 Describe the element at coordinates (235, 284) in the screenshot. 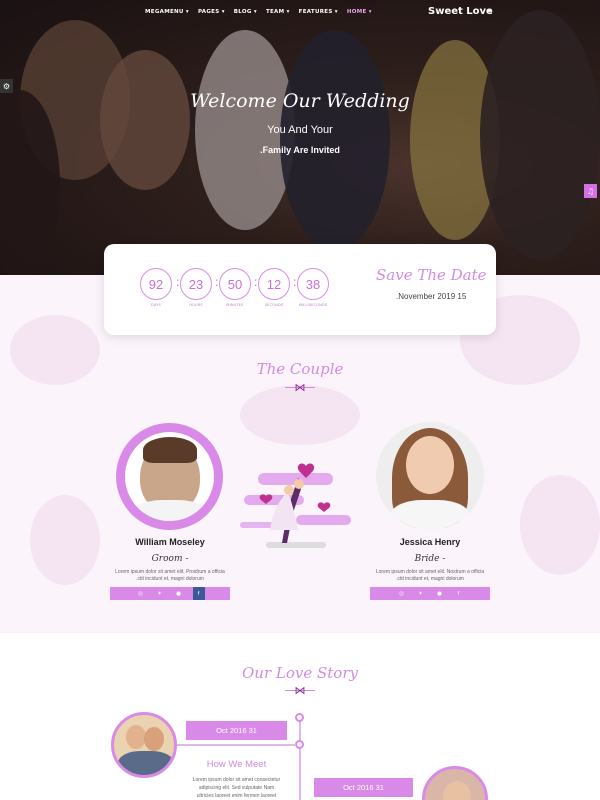

I see `countdown-minutes-value: 50` at that location.